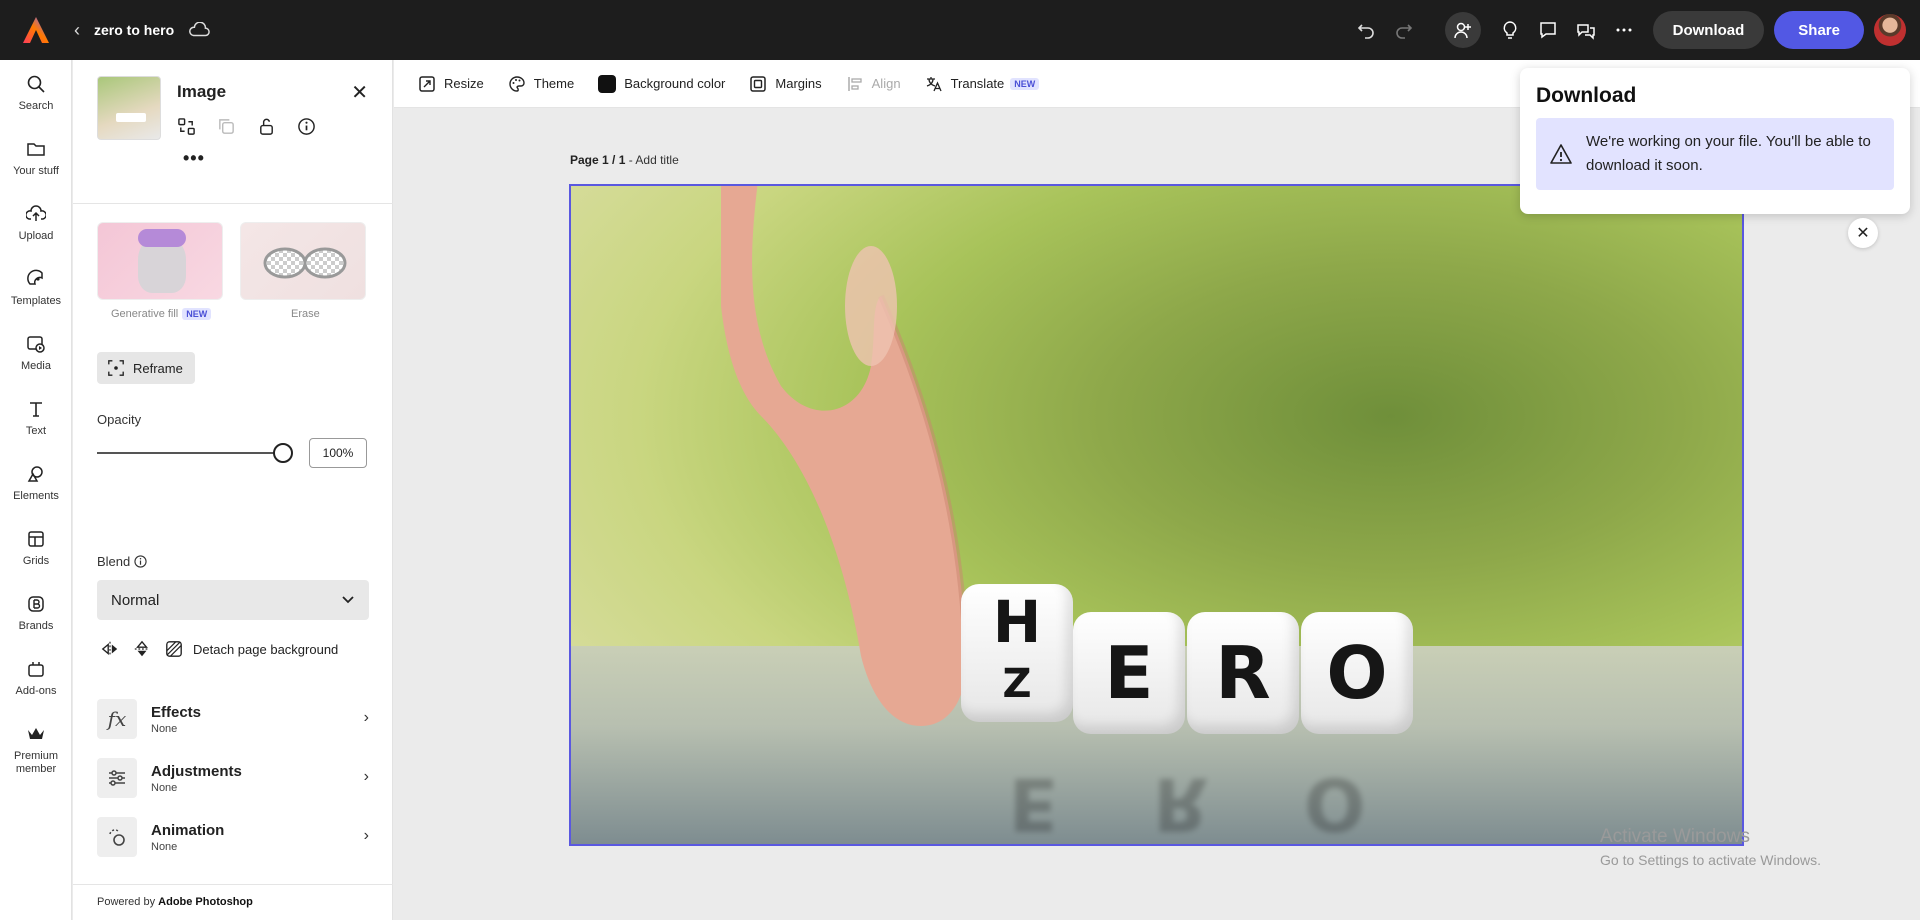 This screenshot has width=1920, height=920. What do you see at coordinates (451, 84) in the screenshot?
I see `resize-button: Resize` at bounding box center [451, 84].